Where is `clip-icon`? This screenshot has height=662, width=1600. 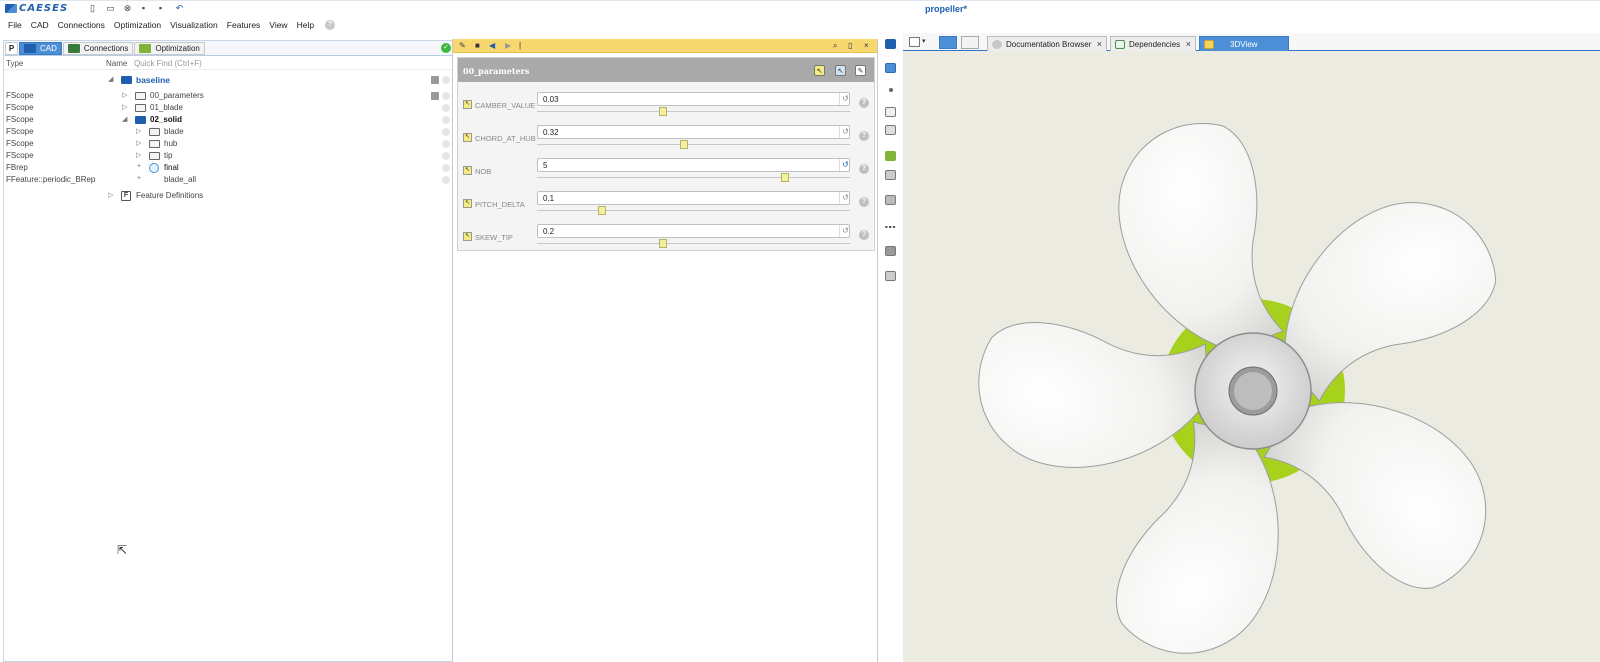 clip-icon is located at coordinates (890, 276).